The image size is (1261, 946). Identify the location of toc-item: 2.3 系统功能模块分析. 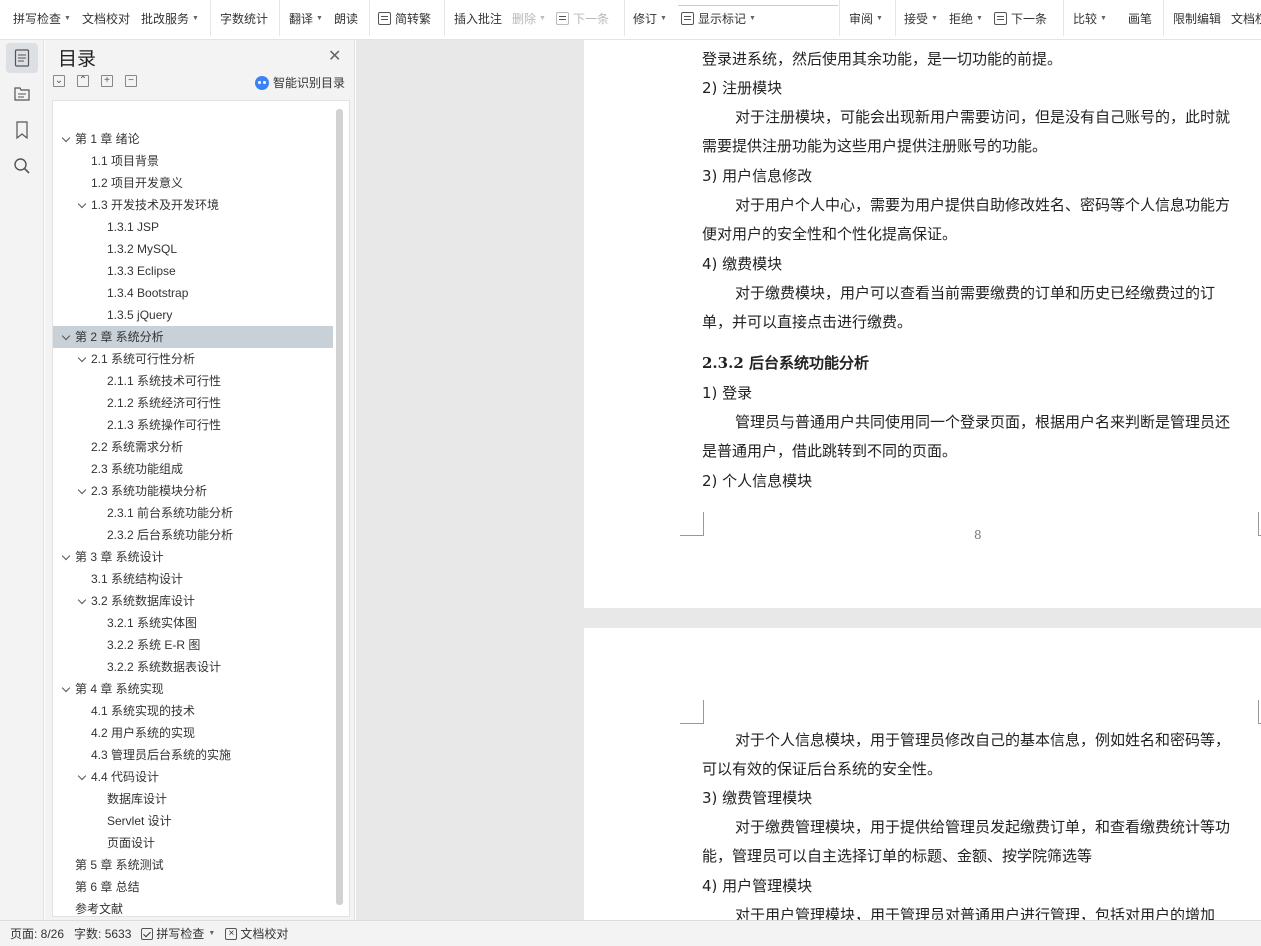
(193, 491).